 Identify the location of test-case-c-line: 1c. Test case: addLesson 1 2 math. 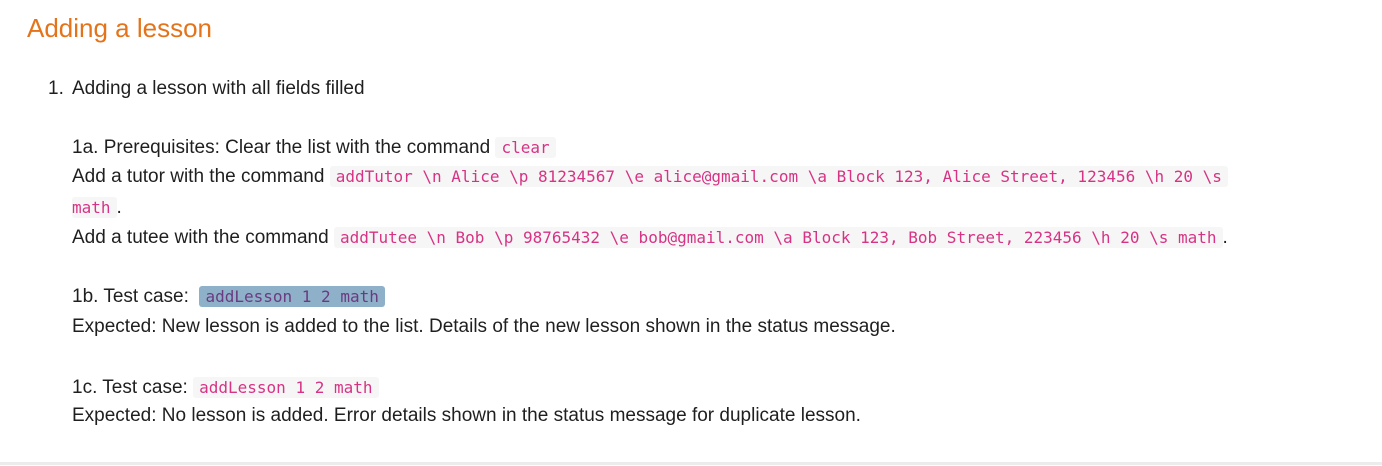
(225, 388).